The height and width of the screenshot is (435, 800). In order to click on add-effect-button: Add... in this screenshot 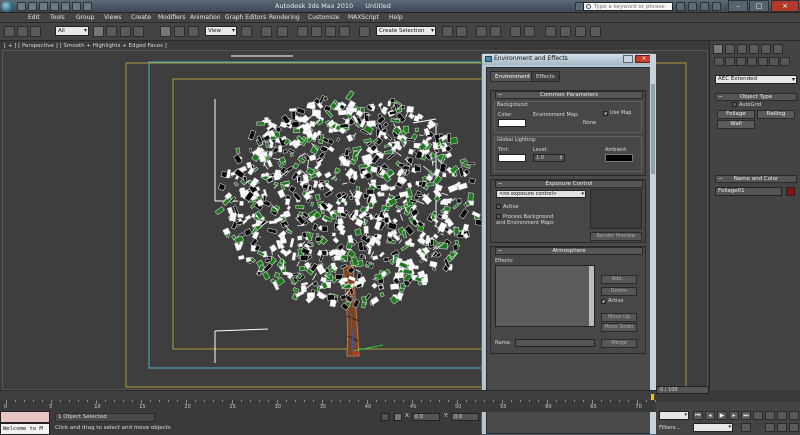, I will do `click(619, 279)`.